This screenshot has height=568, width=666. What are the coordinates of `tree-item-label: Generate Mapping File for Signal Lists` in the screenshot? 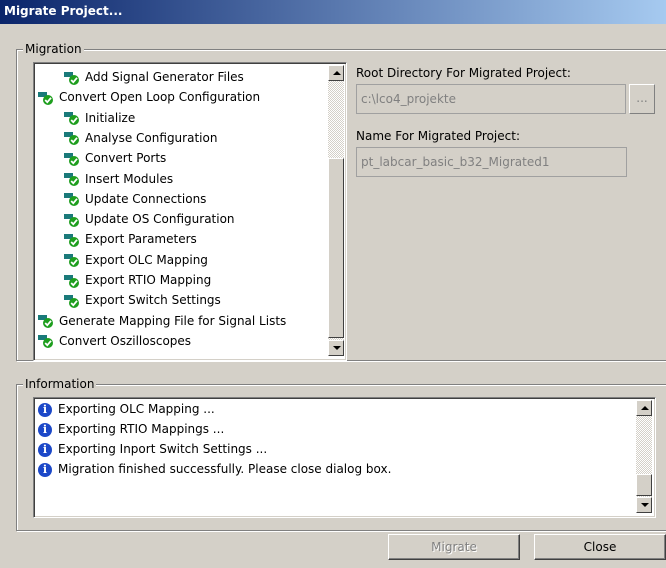 It's located at (173, 320).